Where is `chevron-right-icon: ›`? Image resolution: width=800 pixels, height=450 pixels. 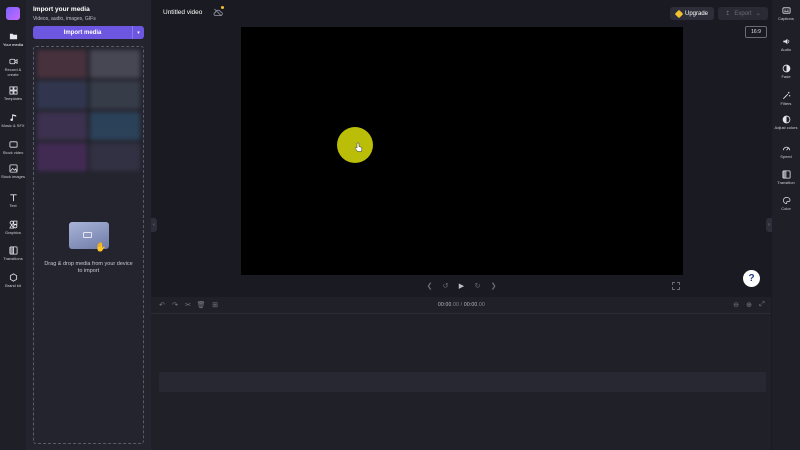
chevron-right-icon: › is located at coordinates (769, 225).